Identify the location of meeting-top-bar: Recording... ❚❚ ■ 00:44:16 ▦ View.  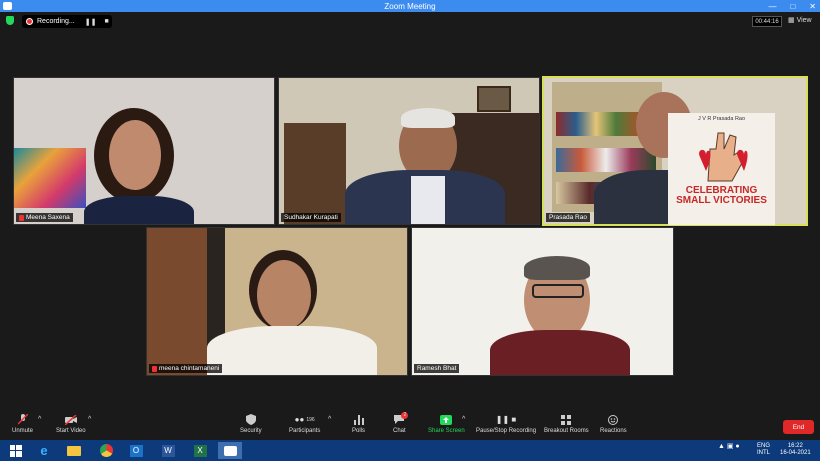
(410, 21).